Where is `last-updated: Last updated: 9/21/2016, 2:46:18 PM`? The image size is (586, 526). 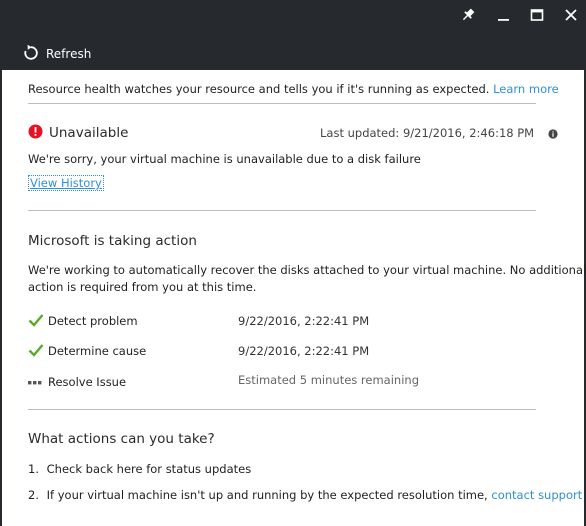 last-updated: Last updated: 9/21/2016, 2:46:18 PM is located at coordinates (427, 133).